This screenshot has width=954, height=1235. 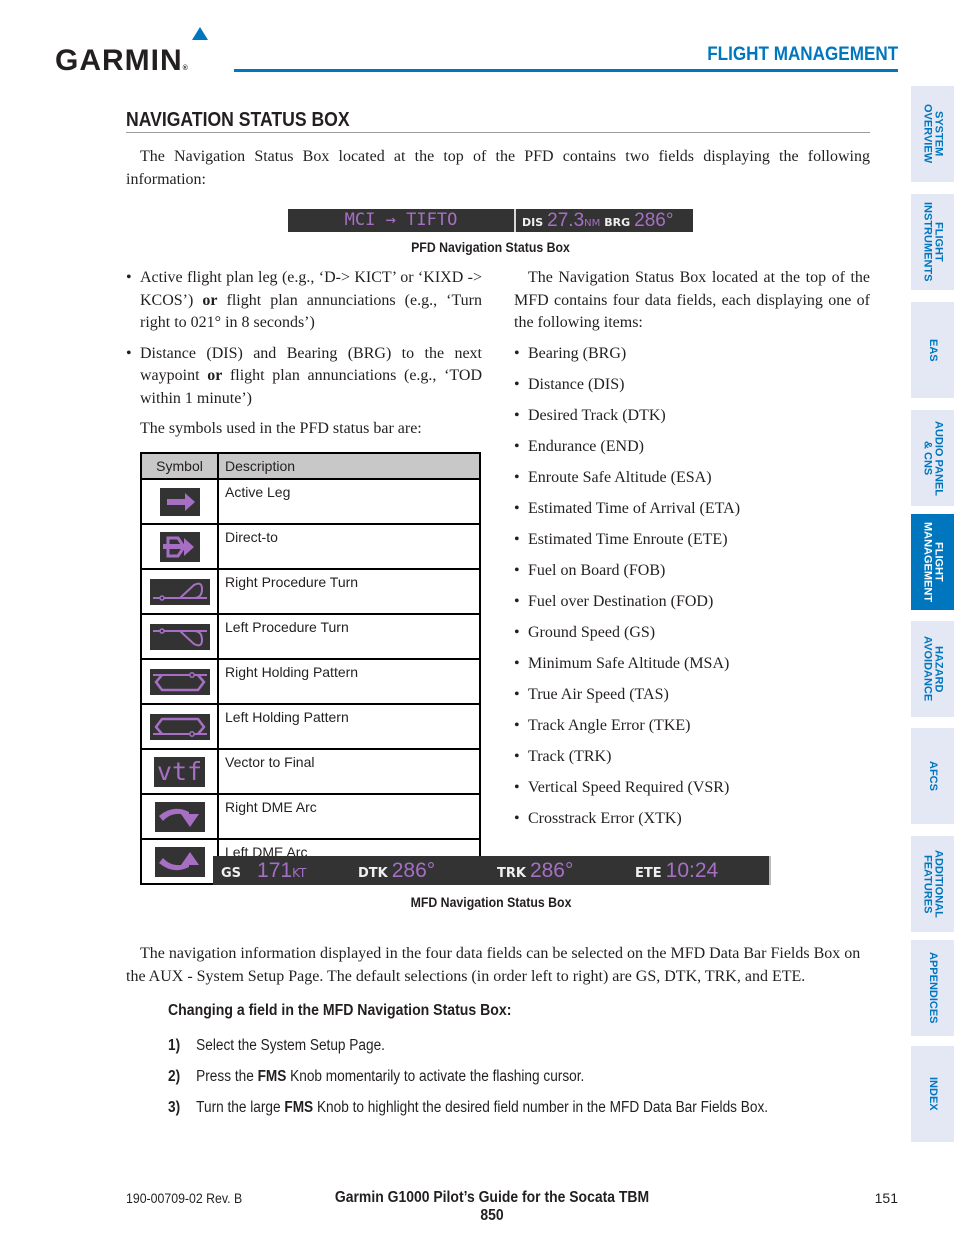 What do you see at coordinates (802, 54) in the screenshot?
I see `section-title: FLIGHT MANAGEMENT` at bounding box center [802, 54].